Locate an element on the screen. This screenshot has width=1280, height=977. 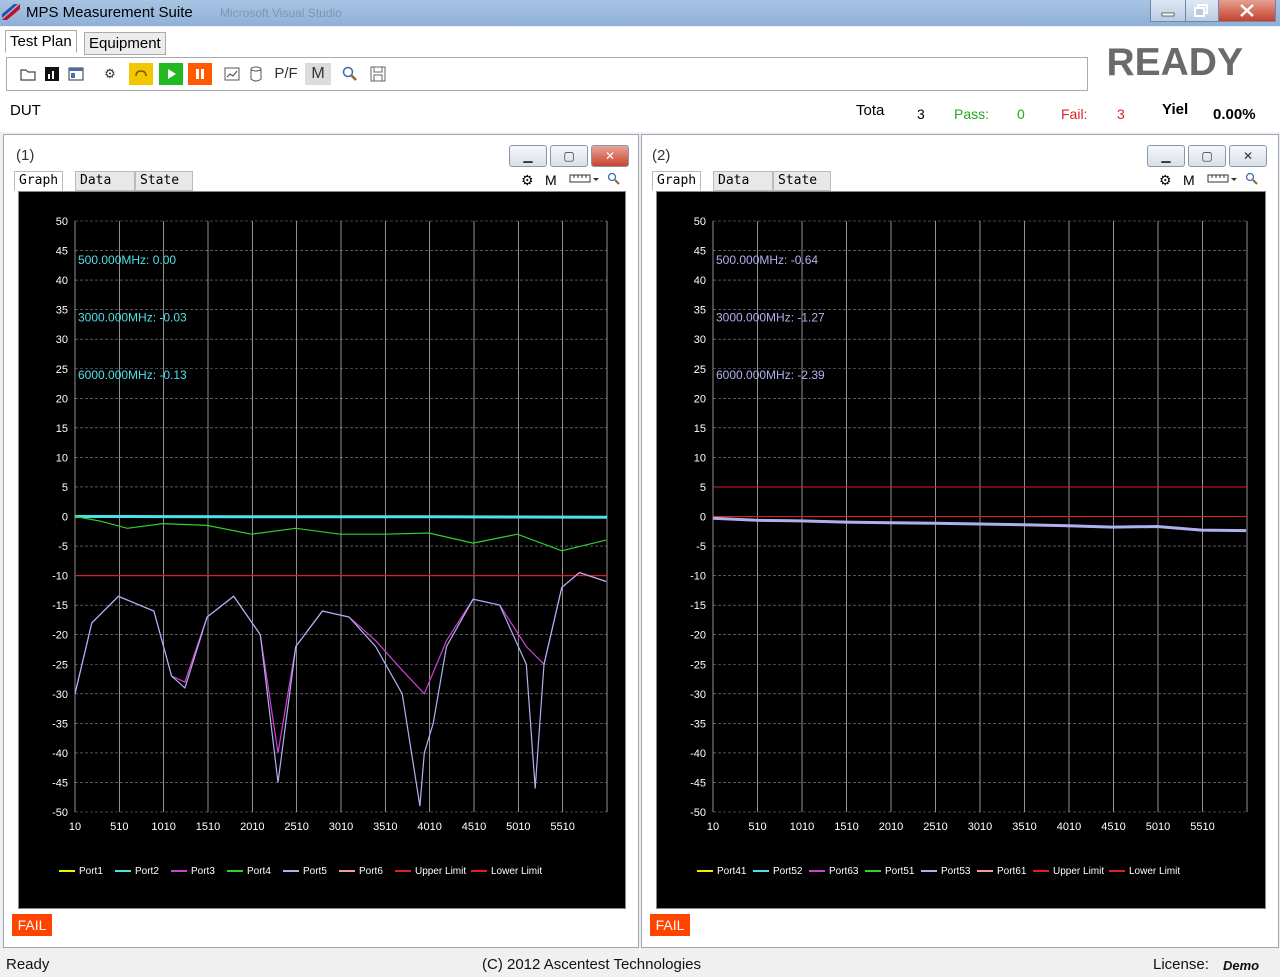
y-tick-label: -45 is located at coordinates (698, 783).